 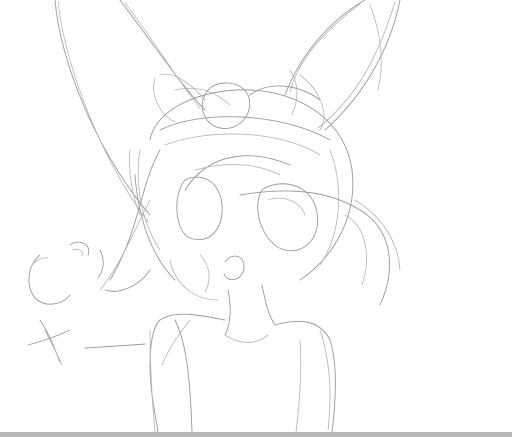 I want to click on sketch-eyes, so click(x=247, y=214).